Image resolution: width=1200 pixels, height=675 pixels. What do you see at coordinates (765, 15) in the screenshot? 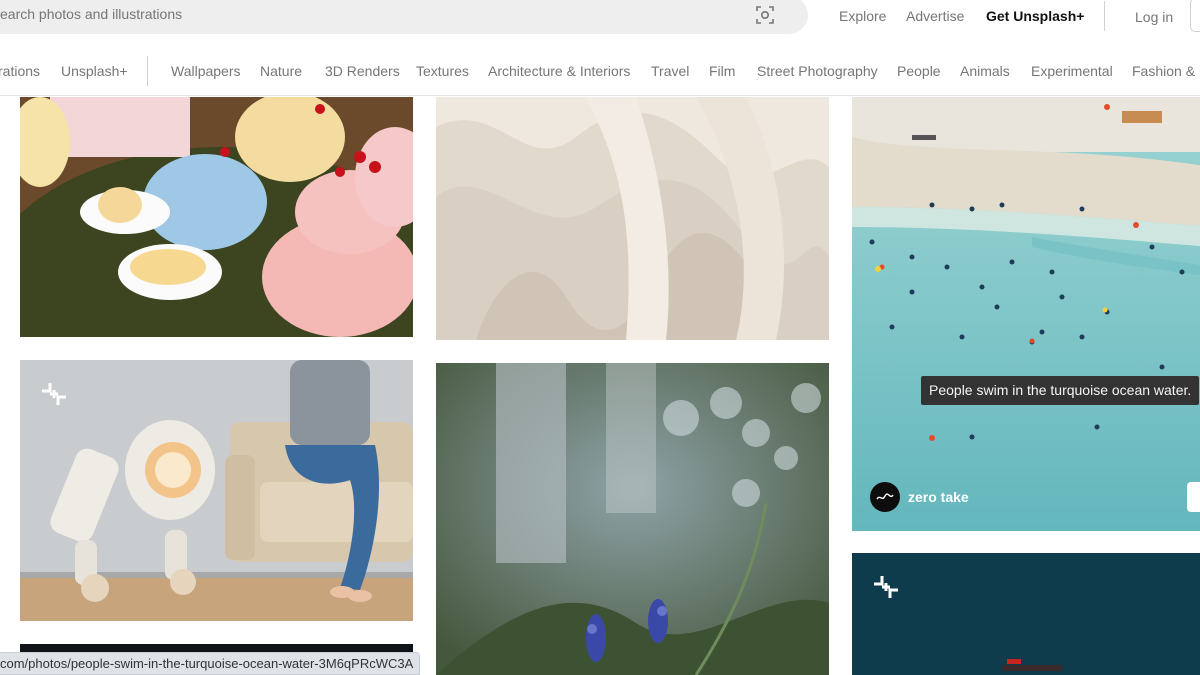
I see `visual-search-icon` at bounding box center [765, 15].